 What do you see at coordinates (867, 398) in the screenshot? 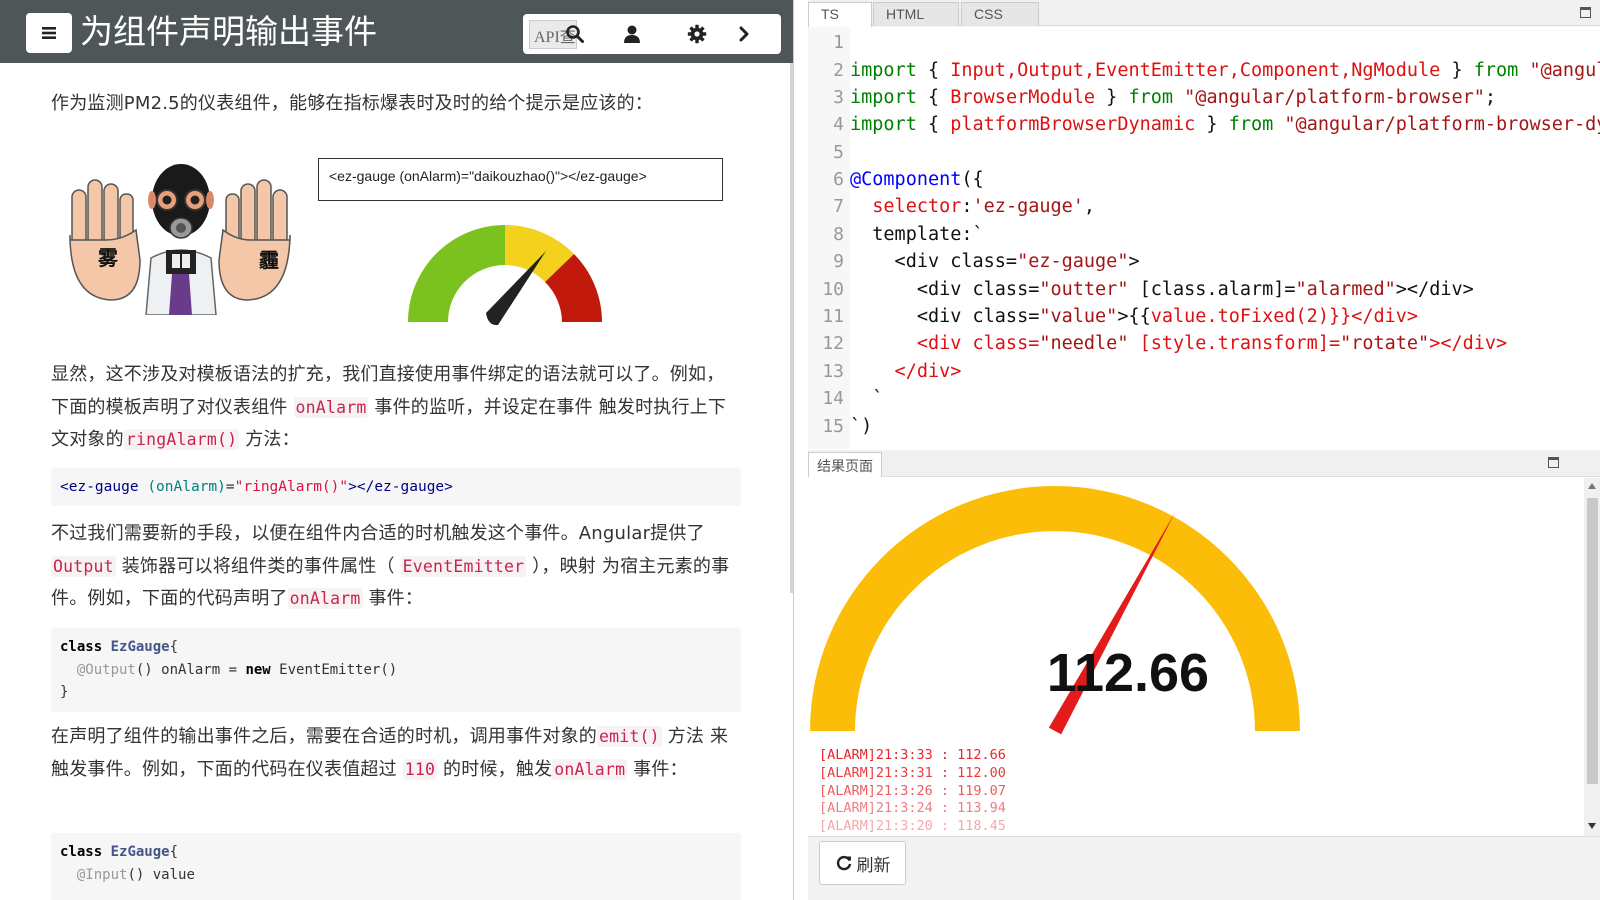
I see `code-token: `` at bounding box center [867, 398].